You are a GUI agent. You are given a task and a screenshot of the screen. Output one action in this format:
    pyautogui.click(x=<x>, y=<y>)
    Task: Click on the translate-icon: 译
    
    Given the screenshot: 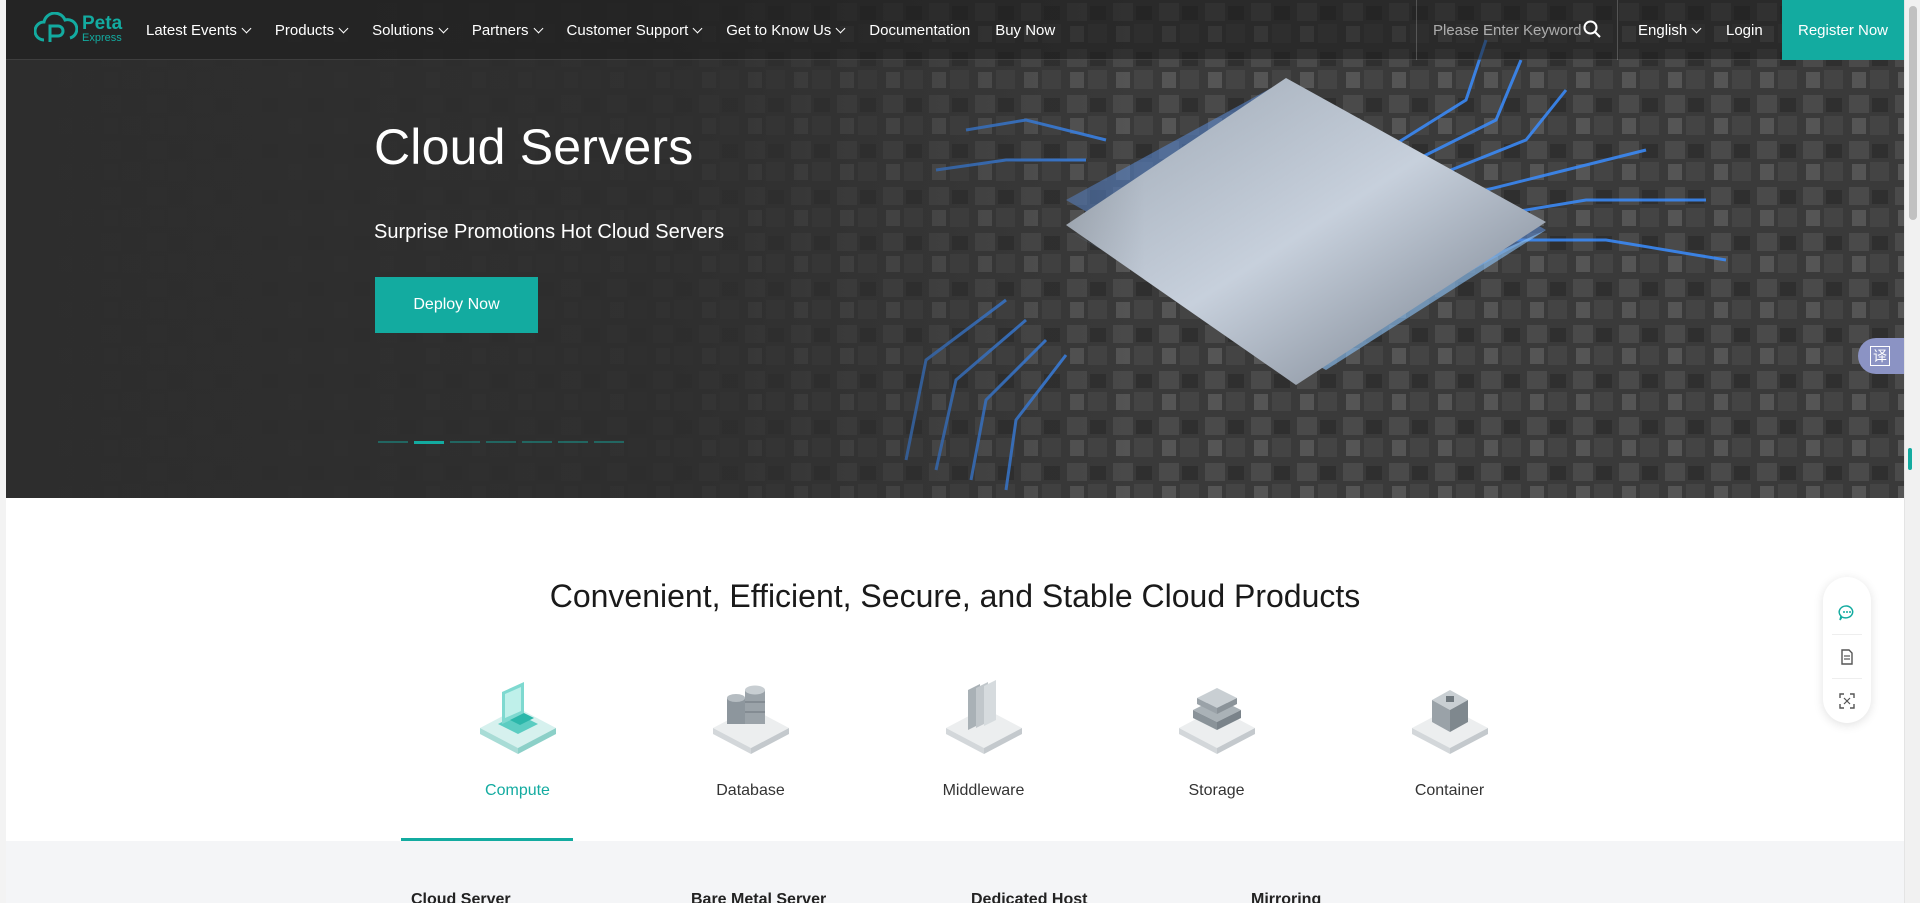 What is the action you would take?
    pyautogui.click(x=1880, y=356)
    